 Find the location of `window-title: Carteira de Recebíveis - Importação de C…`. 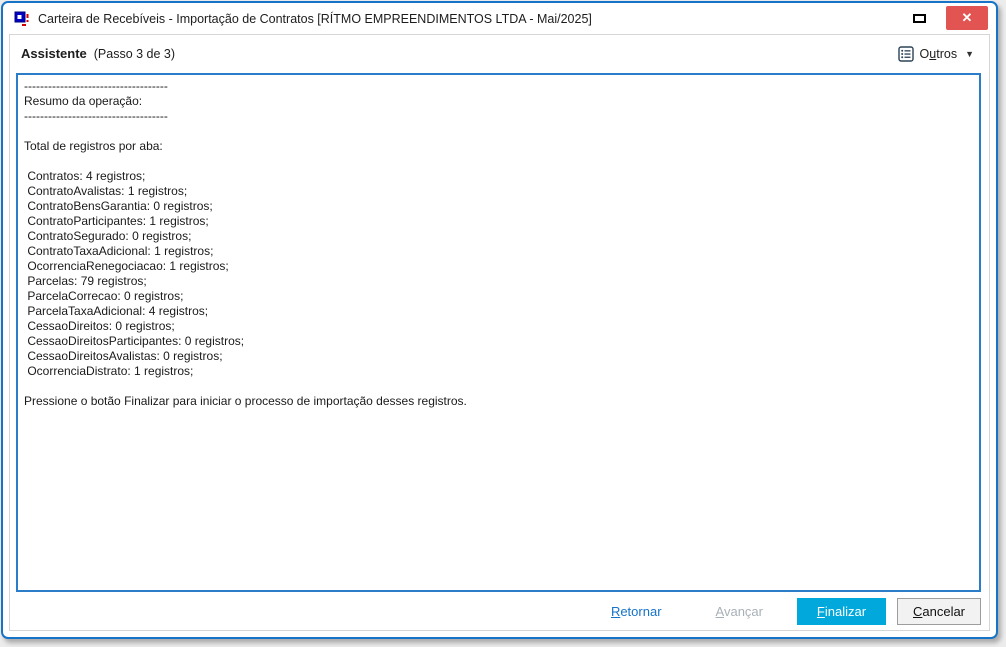

window-title: Carteira de Recebíveis - Importação de C… is located at coordinates (315, 18).